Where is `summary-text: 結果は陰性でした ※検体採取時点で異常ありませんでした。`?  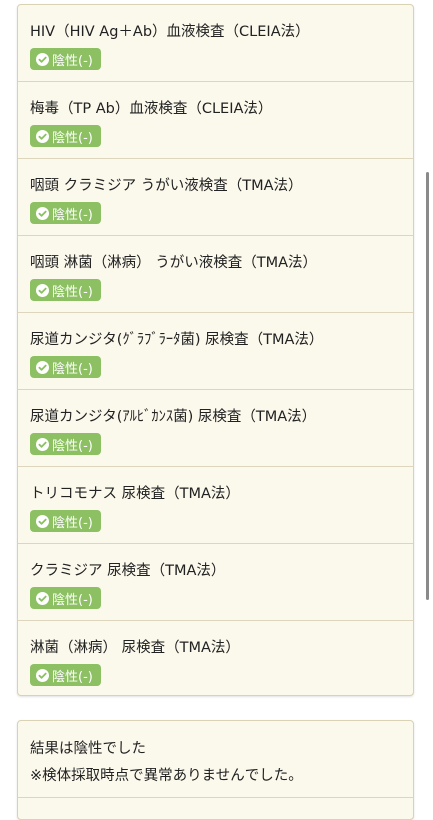
summary-text: 結果は陰性でした ※検体採取時点で異常ありませんでした。 is located at coordinates (166, 763).